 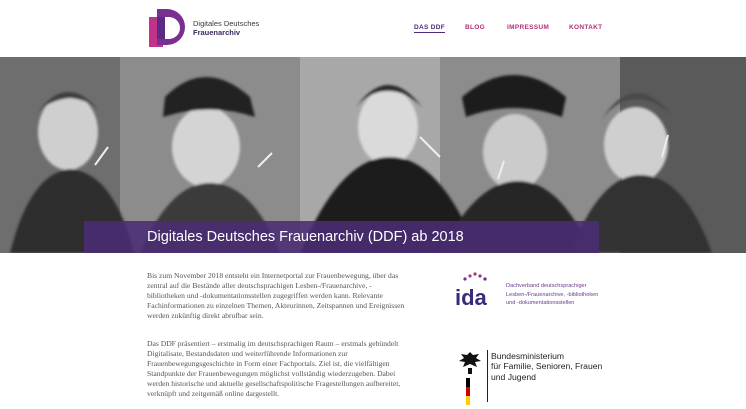 I want to click on ida-line-3: und -dokumentationsstellen, so click(x=540, y=303).